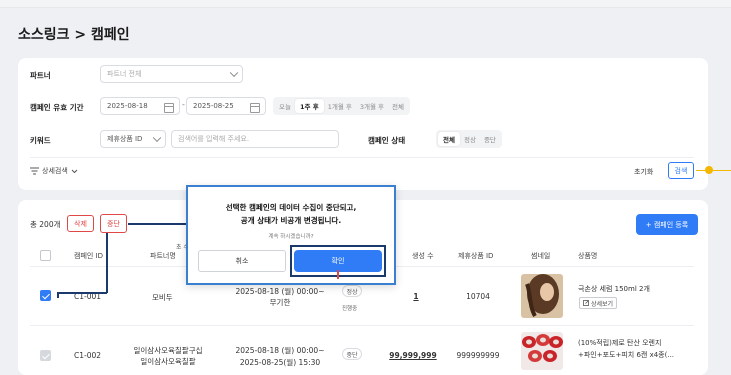 The width and height of the screenshot is (731, 375). I want to click on dialog-message-line1: 선택한 캠페인의 데이터 수집이 중단되고,, so click(291, 207).